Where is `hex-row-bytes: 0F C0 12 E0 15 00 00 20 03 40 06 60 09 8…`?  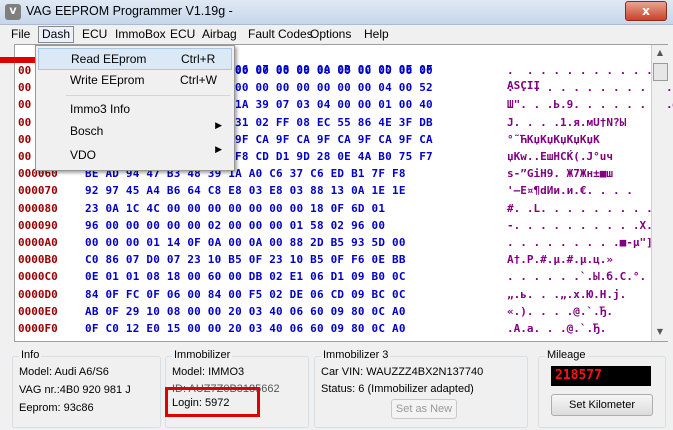
hex-row-bytes: 0F C0 12 E0 15 00 00 20 03 40 06 60 09 8… is located at coordinates (245, 328).